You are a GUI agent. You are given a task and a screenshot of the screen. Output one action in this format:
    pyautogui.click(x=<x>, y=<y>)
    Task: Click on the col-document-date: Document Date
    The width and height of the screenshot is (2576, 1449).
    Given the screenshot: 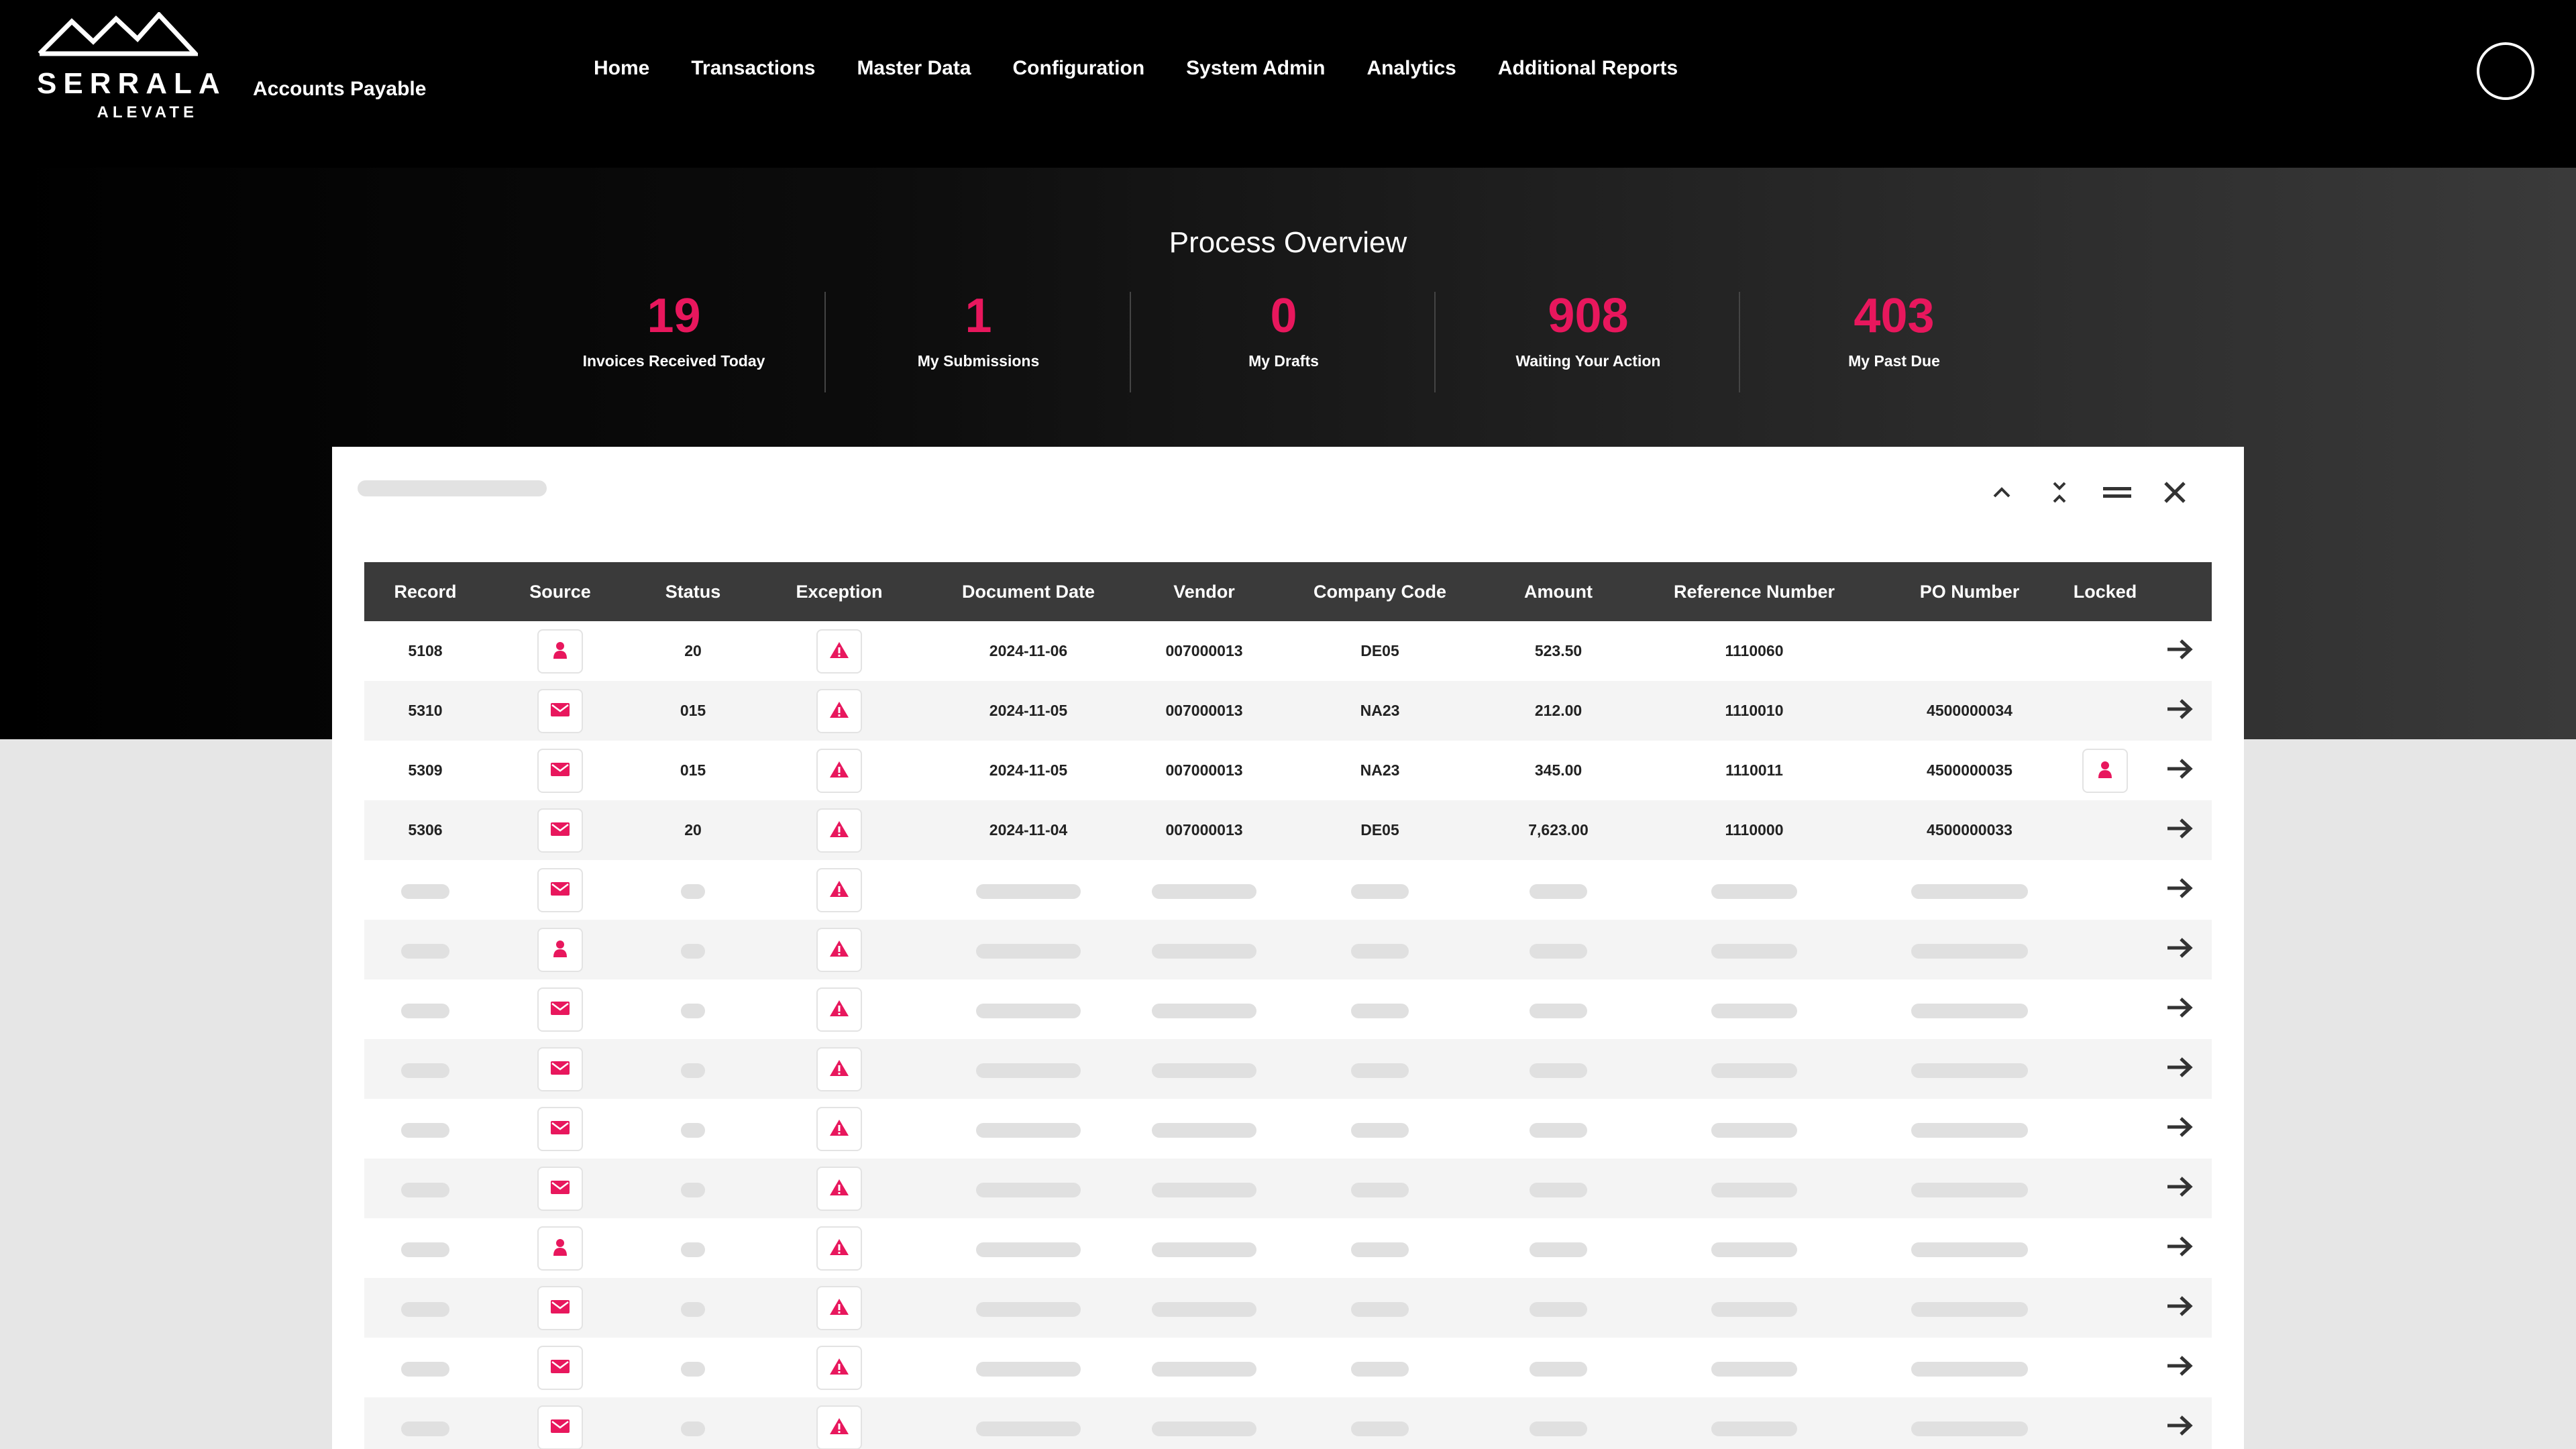 What is the action you would take?
    pyautogui.click(x=1028, y=591)
    